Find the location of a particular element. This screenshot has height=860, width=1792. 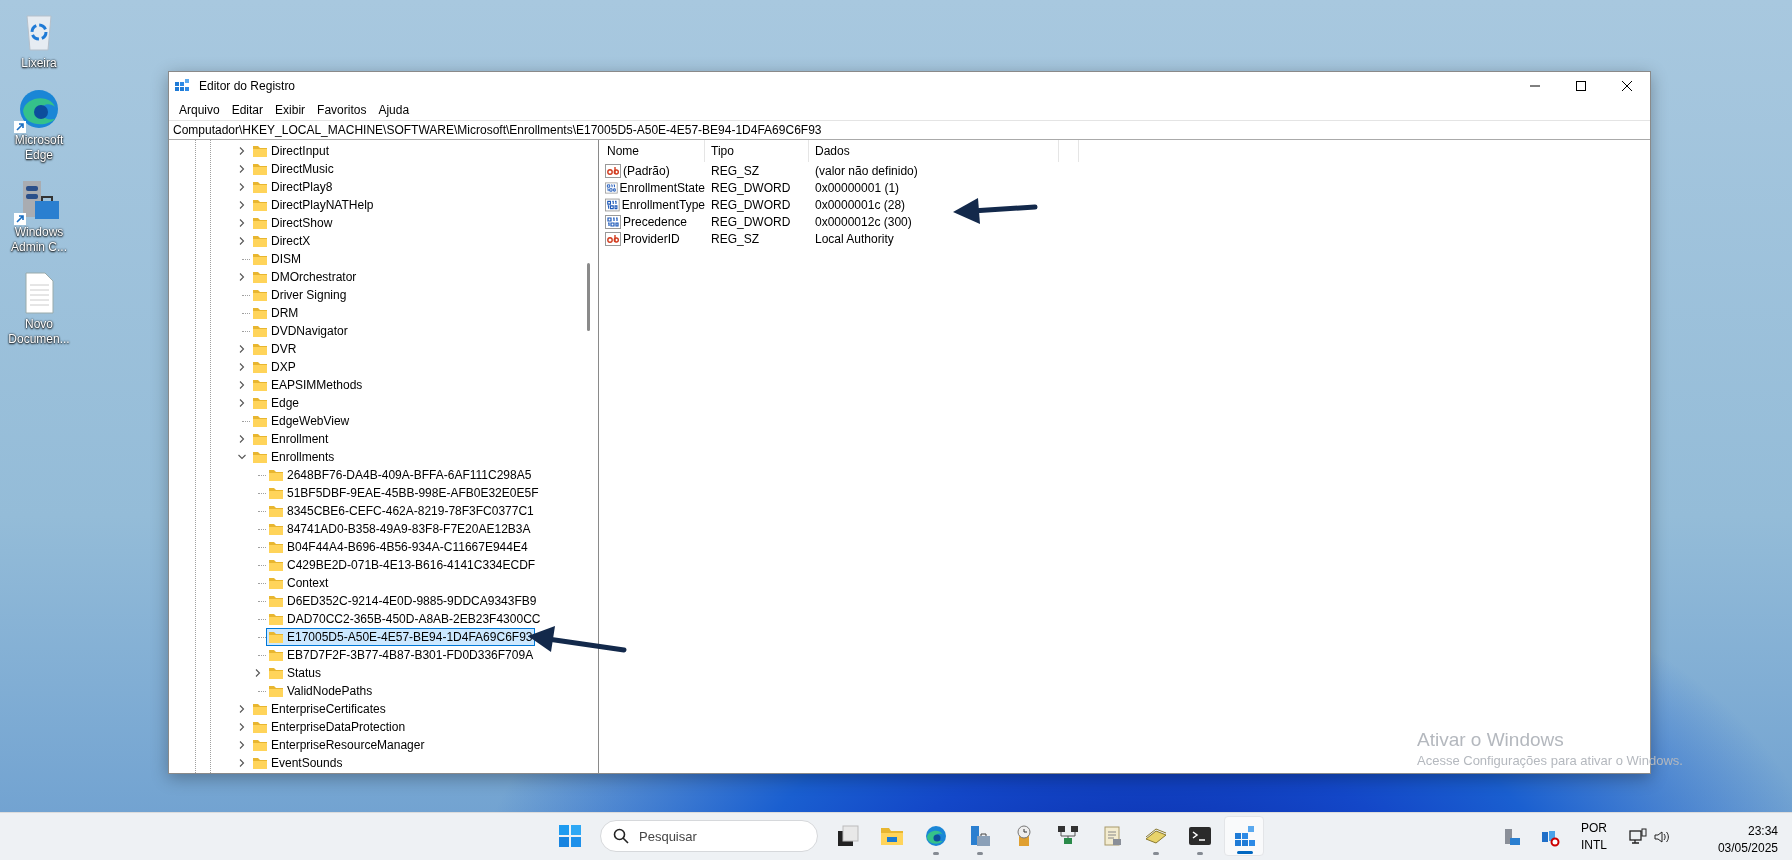

tree-item: DMOrchestrator is located at coordinates (305, 277).